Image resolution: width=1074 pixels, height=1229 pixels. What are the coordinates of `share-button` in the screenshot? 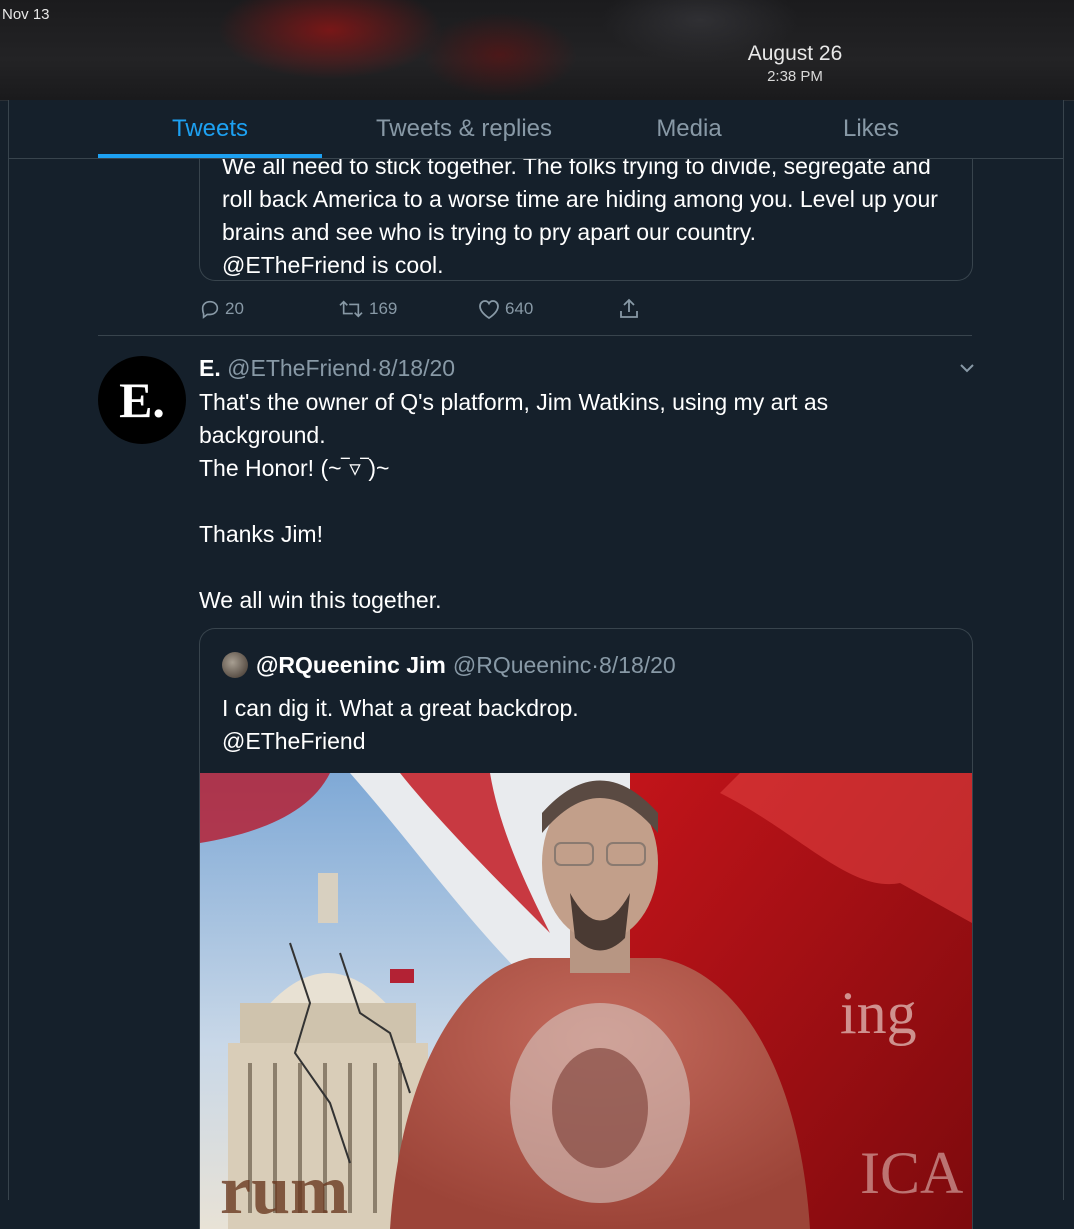 It's located at (631, 309).